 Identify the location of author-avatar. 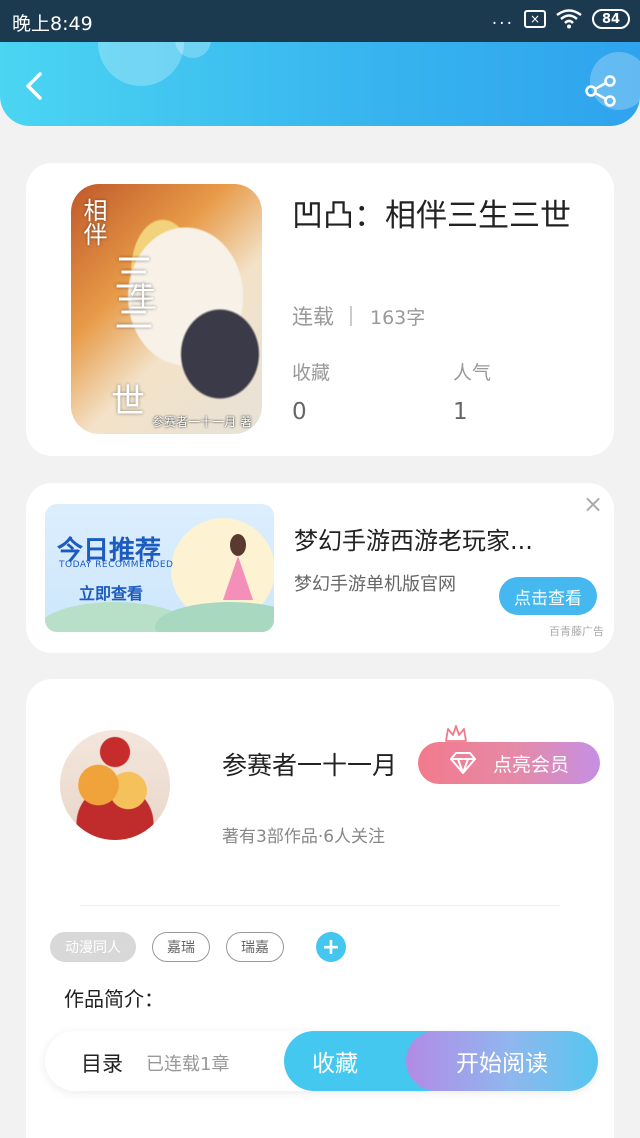
(115, 785).